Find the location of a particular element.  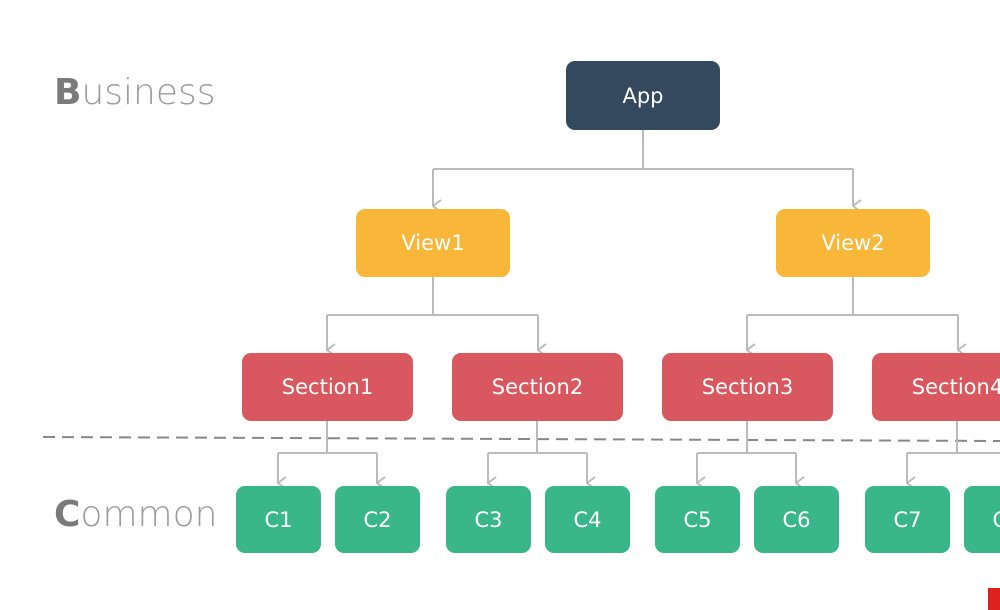

layer-label-common: Common is located at coordinates (135, 514).